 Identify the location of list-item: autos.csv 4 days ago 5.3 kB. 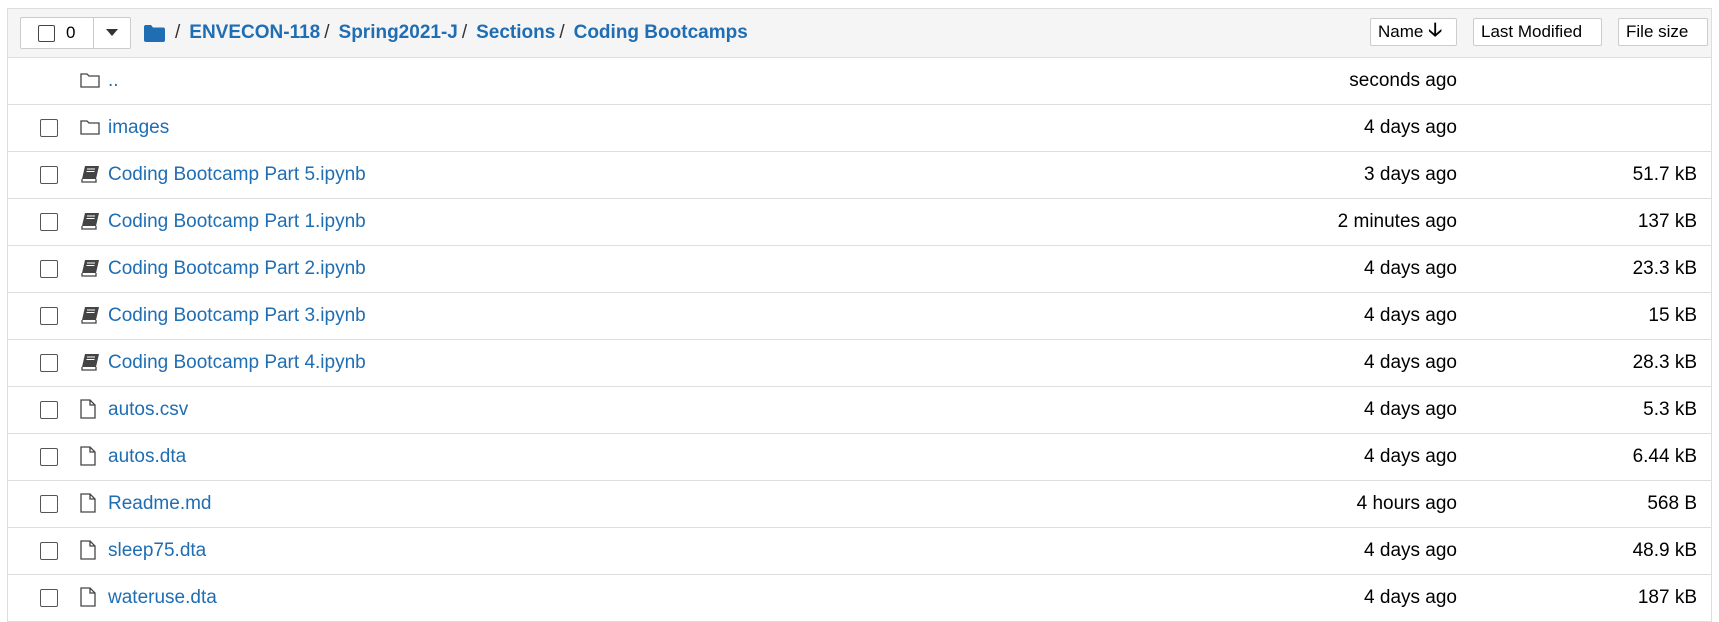
(859, 410).